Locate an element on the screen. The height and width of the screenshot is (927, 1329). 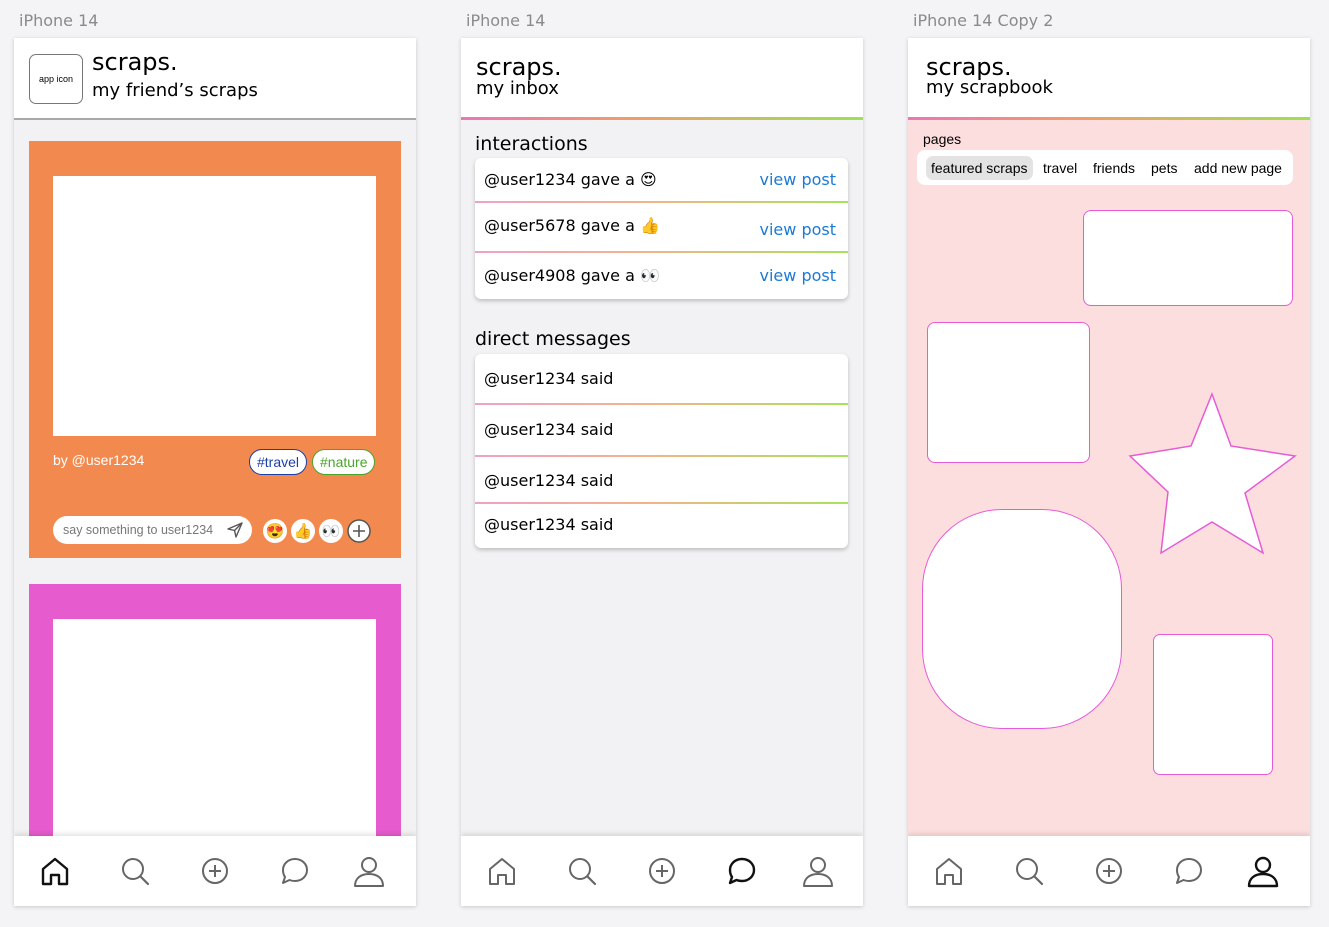
tab-friends: friends is located at coordinates (1114, 168).